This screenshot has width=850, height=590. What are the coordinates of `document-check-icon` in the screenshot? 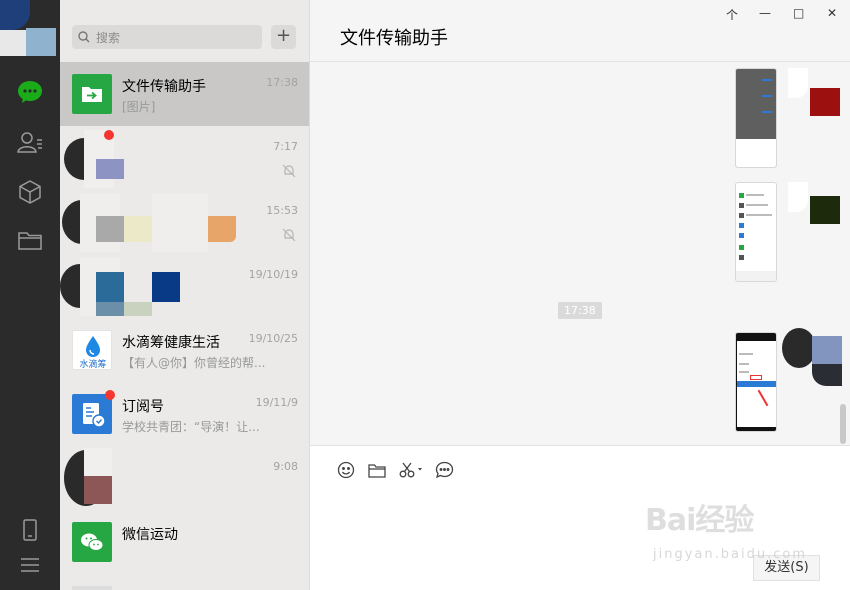 It's located at (94, 415).